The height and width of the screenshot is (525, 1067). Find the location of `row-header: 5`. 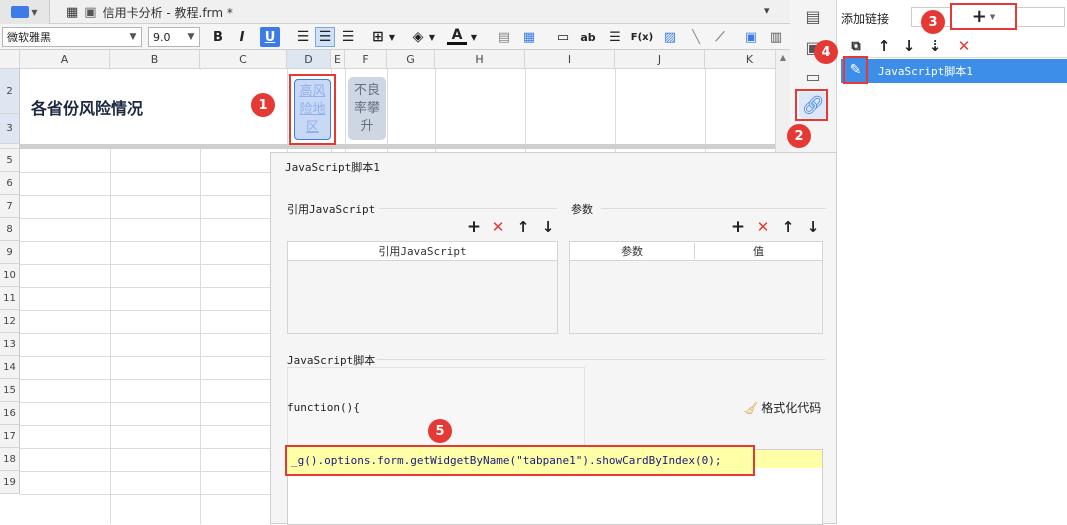

row-header: 5 is located at coordinates (10, 160).